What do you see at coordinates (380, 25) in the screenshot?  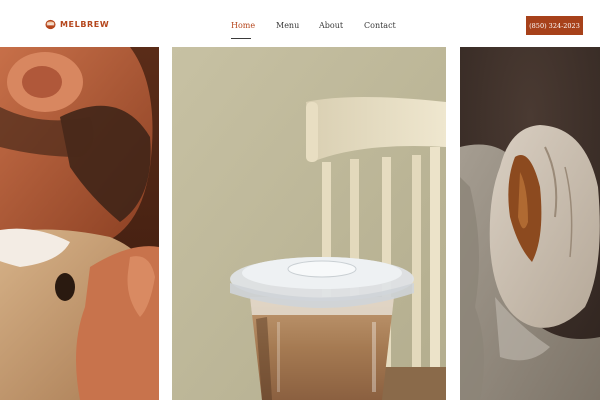 I see `nav-contact: Contact` at bounding box center [380, 25].